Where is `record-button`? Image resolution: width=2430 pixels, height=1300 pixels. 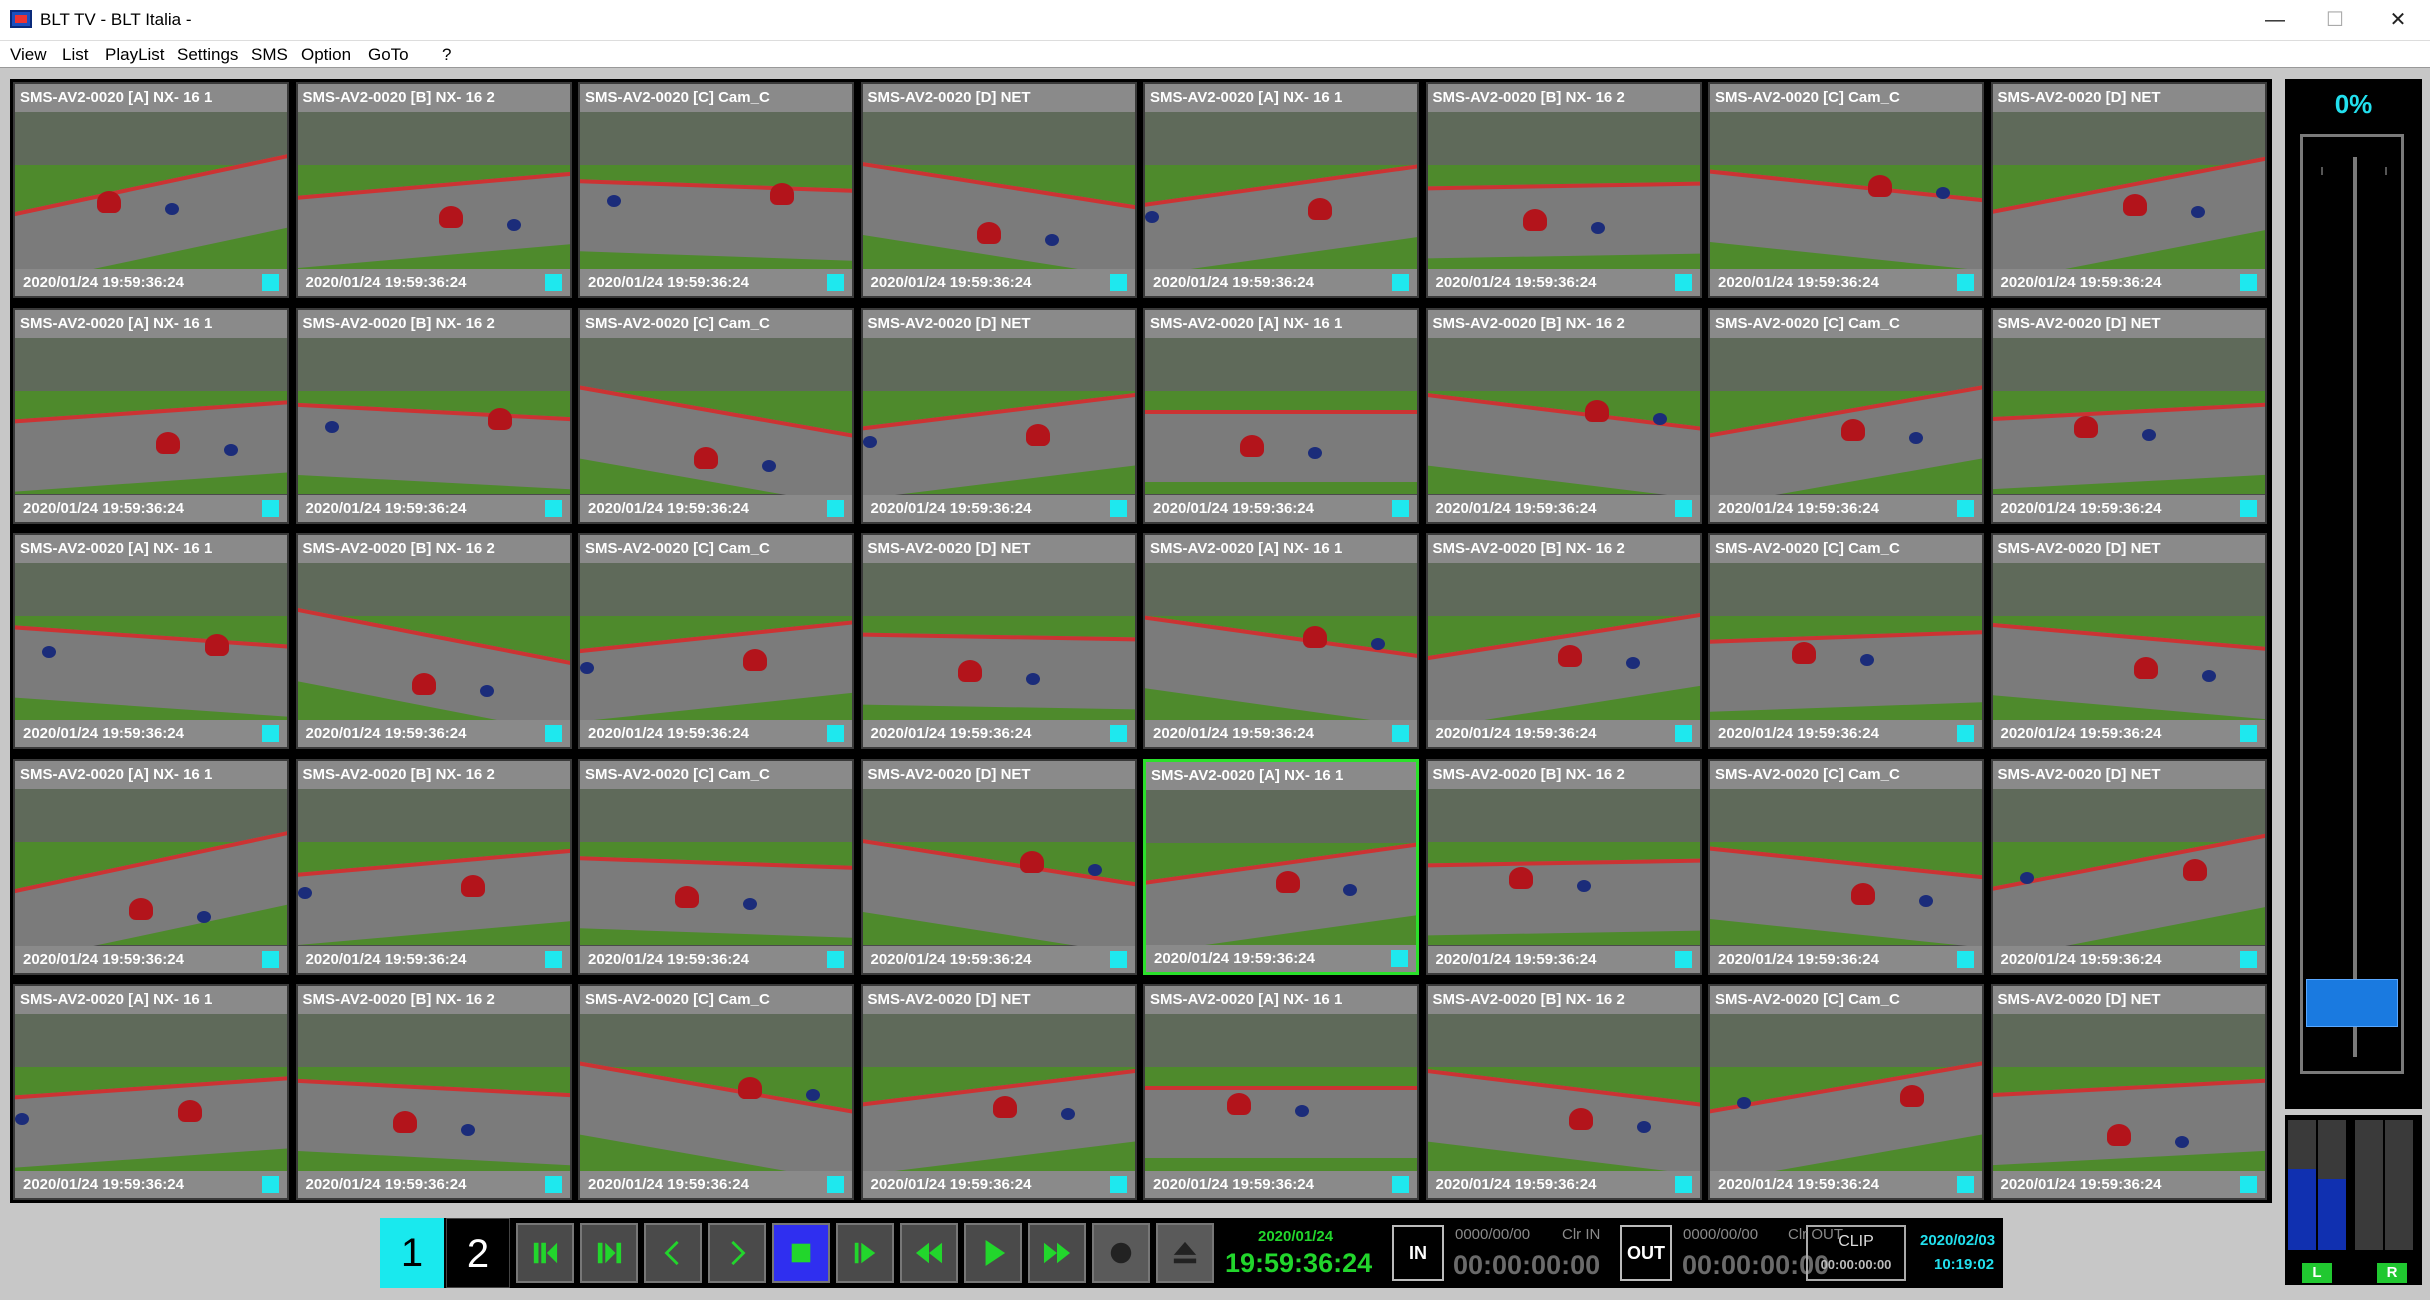
record-button is located at coordinates (1121, 1253).